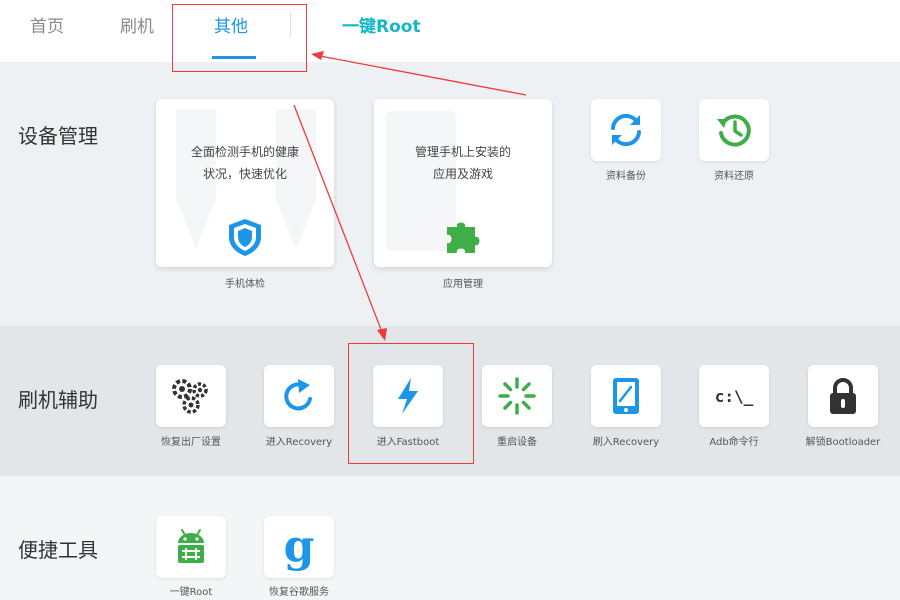 The height and width of the screenshot is (600, 900). I want to click on app-management-card: 管理手机上安装的 应用及游戏, so click(463, 183).